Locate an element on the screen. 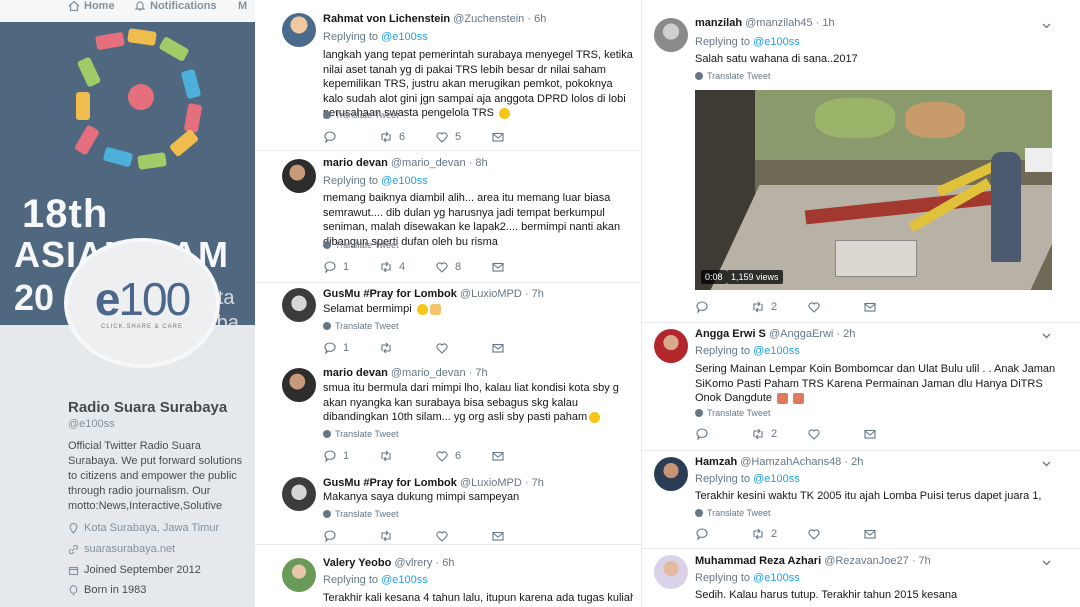  like-button: 5 is located at coordinates (463, 137).